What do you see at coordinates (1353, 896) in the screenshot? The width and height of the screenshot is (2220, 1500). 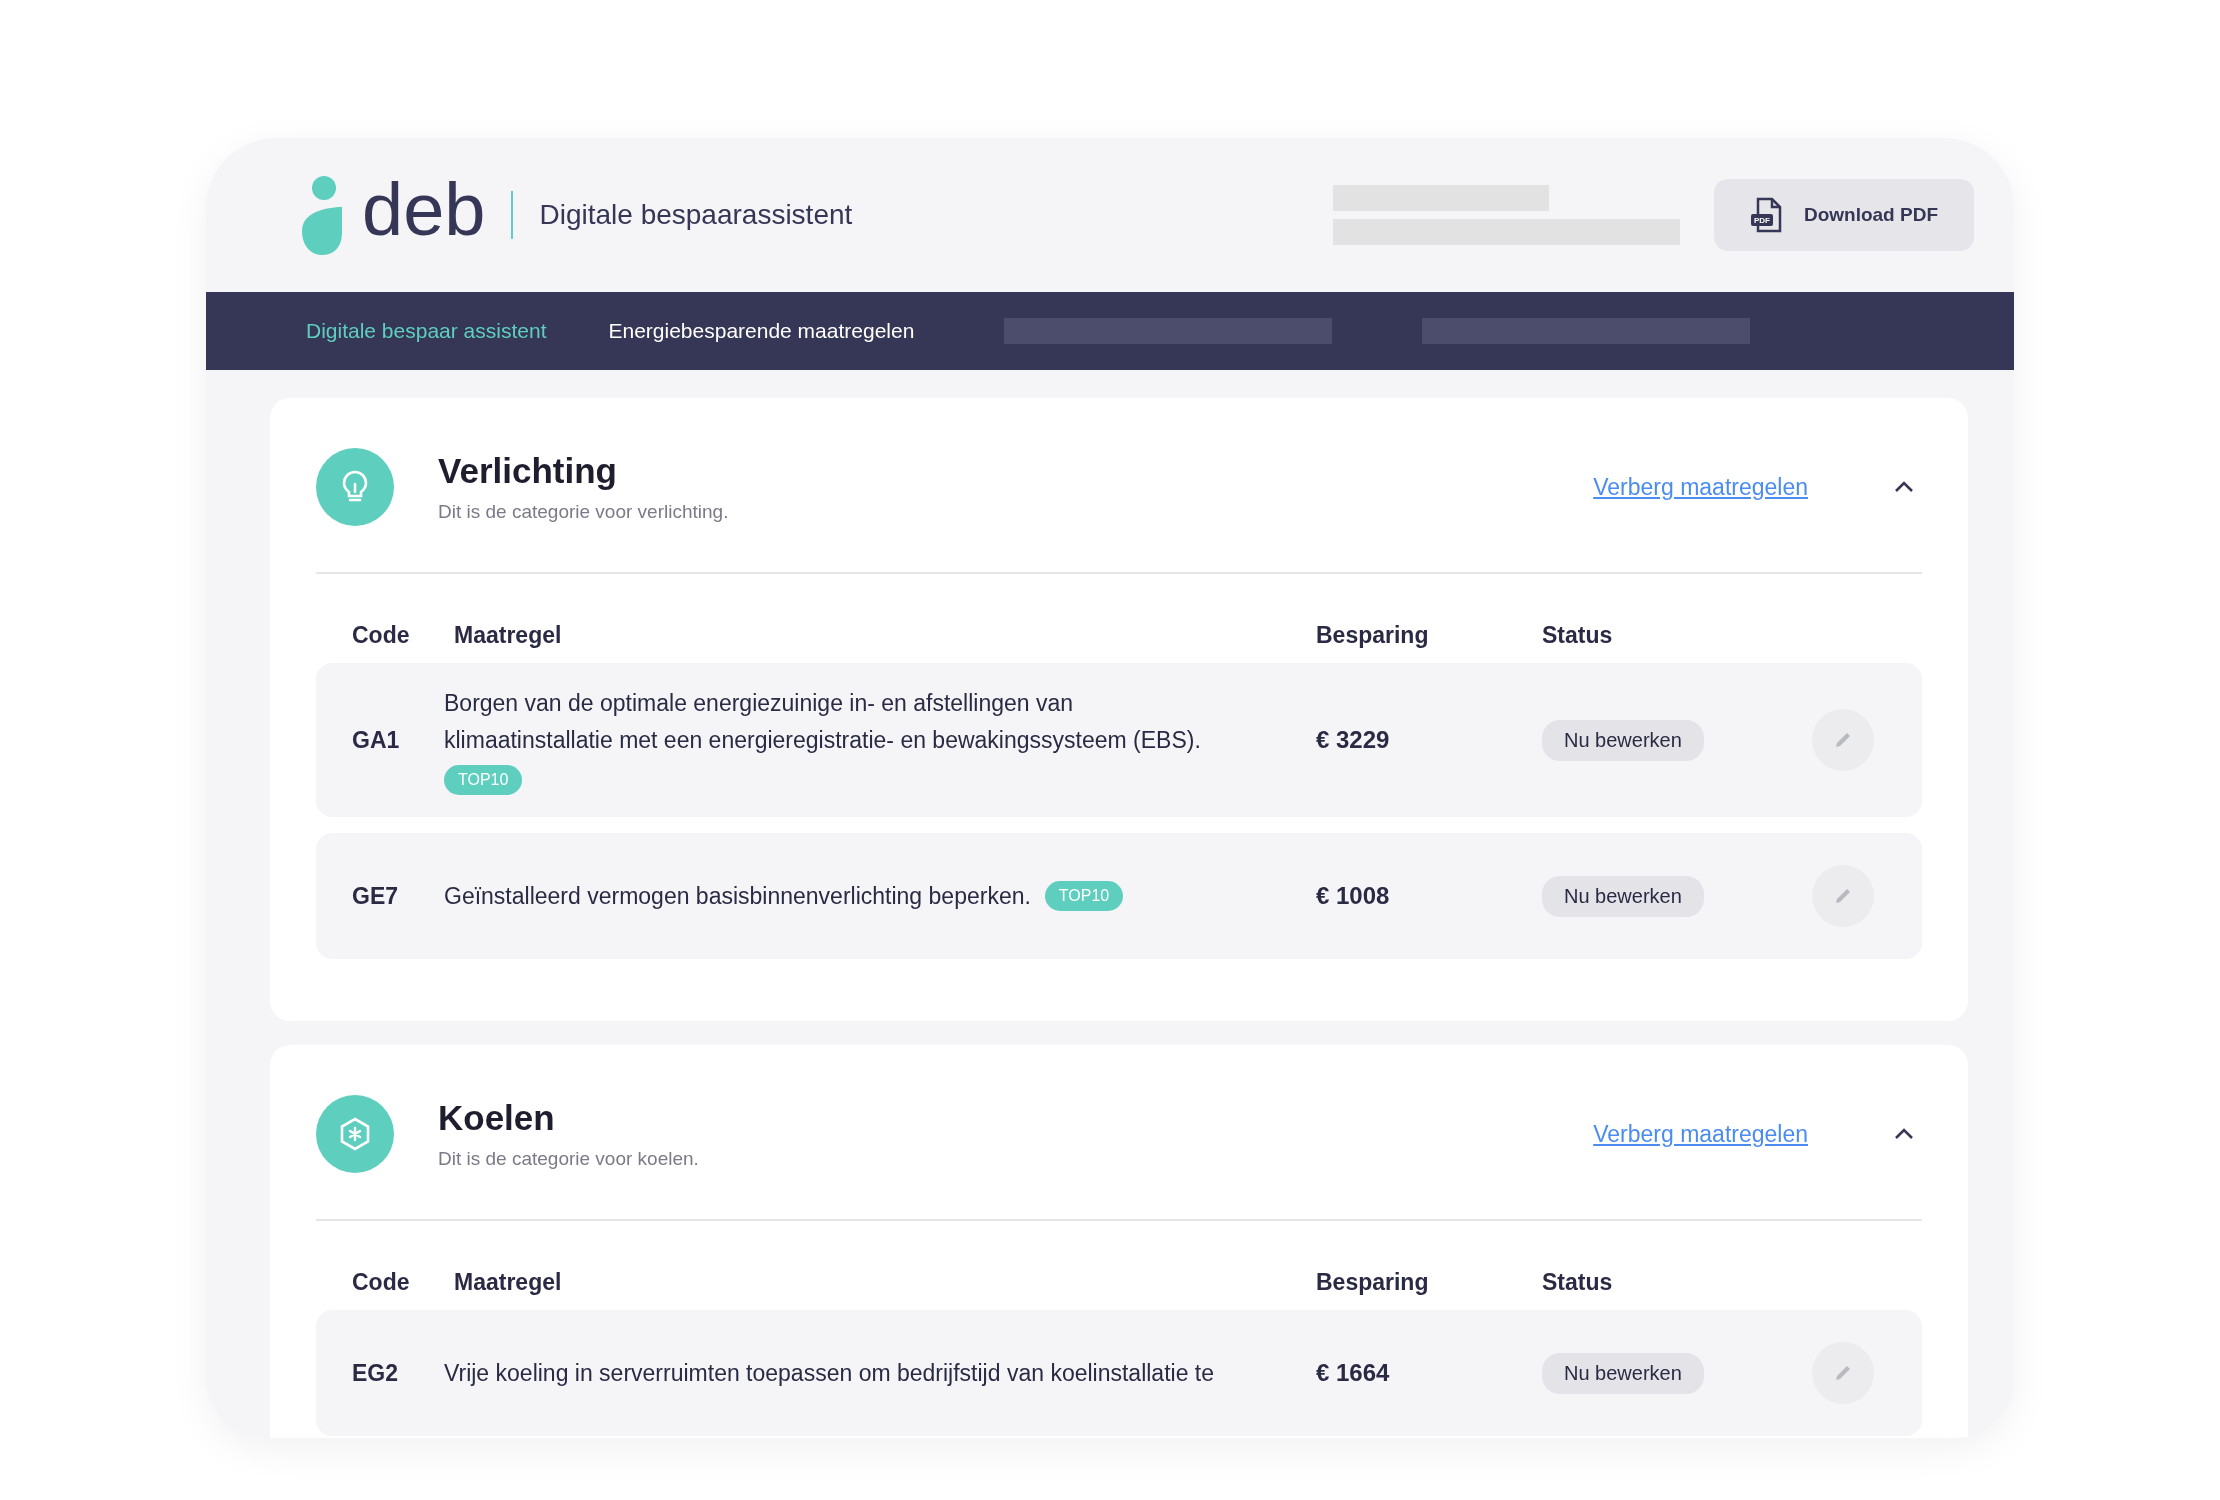 I see `saving-amount: € 1008` at bounding box center [1353, 896].